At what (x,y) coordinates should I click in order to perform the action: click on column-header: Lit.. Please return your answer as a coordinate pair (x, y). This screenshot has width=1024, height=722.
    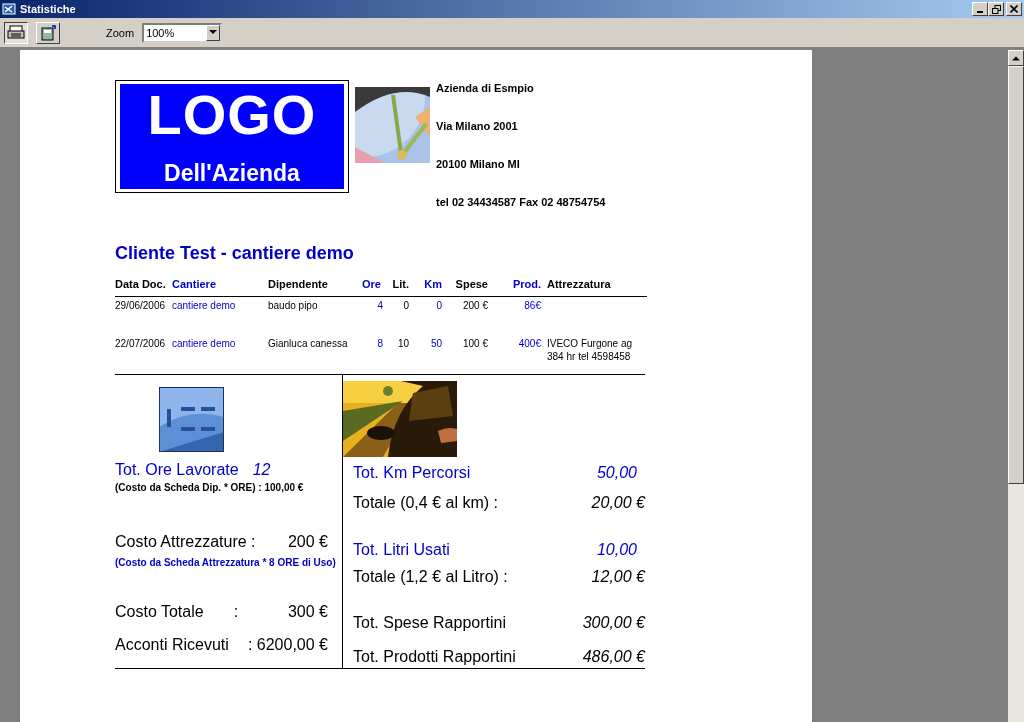
    Looking at the image, I should click on (400, 284).